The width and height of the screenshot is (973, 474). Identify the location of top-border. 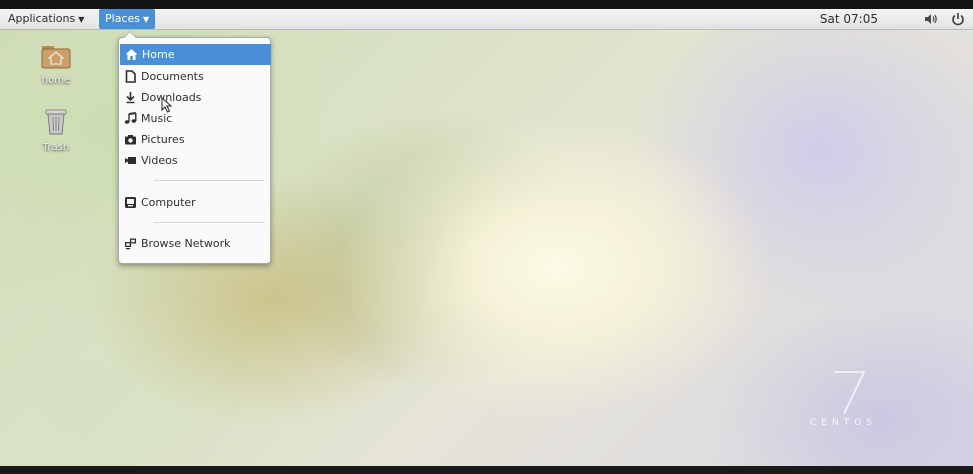
(486, 4).